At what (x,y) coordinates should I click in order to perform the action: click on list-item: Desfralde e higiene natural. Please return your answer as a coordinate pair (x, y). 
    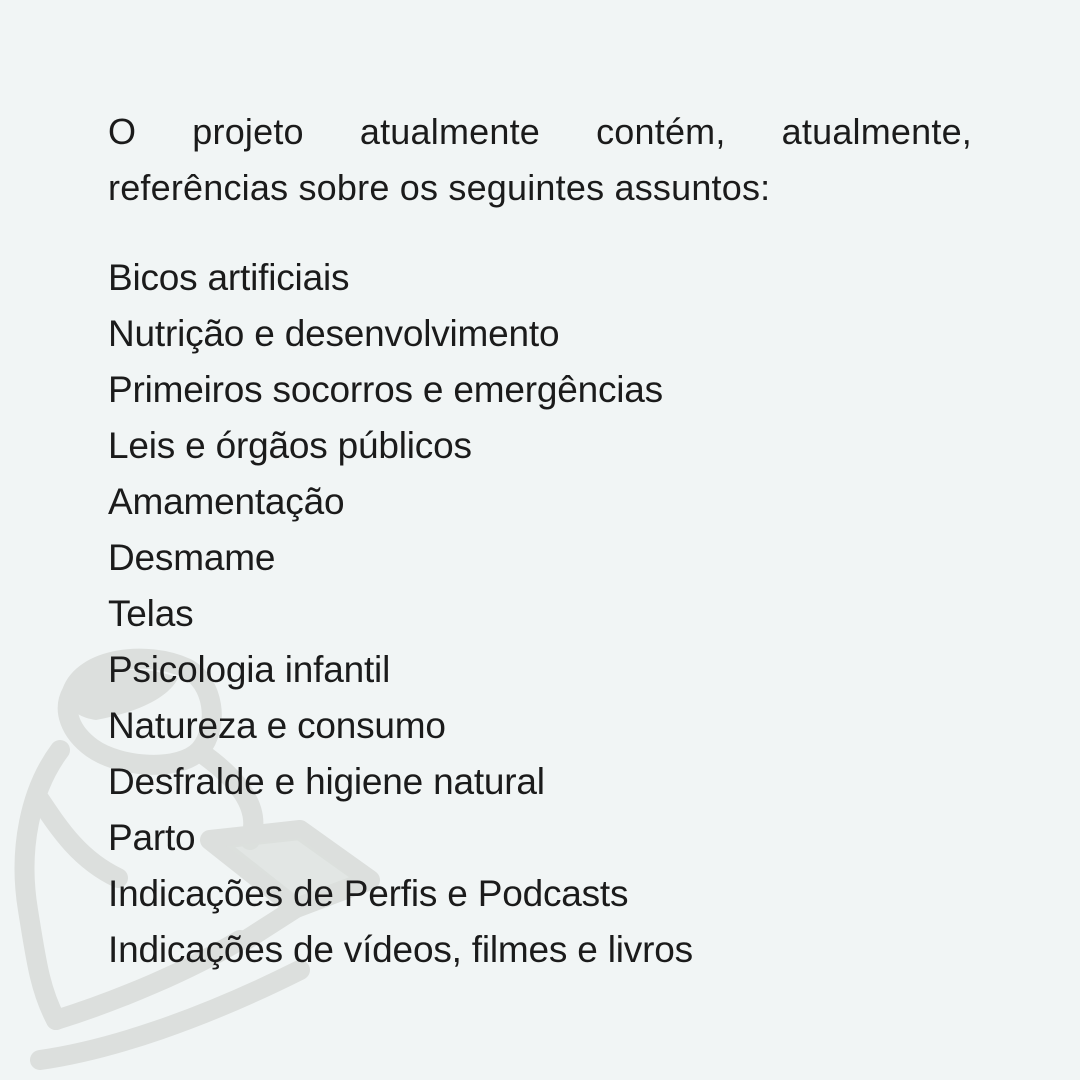
    Looking at the image, I should click on (326, 781).